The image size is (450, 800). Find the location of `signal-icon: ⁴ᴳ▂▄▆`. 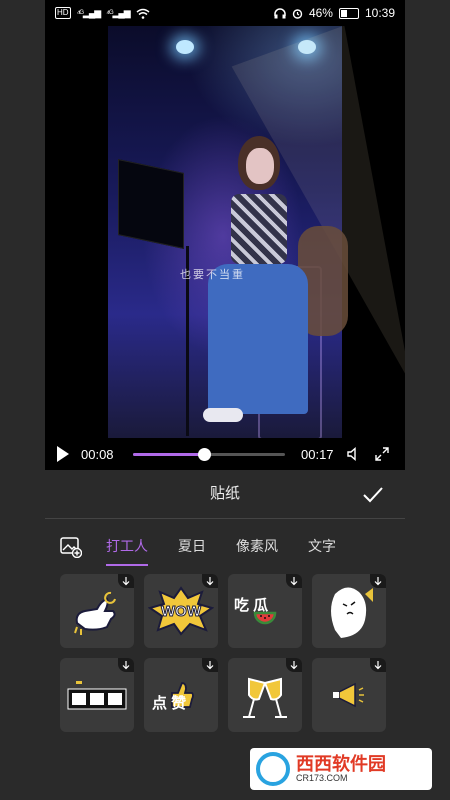

signal-icon: ⁴ᴳ▂▄▆ is located at coordinates (89, 12).